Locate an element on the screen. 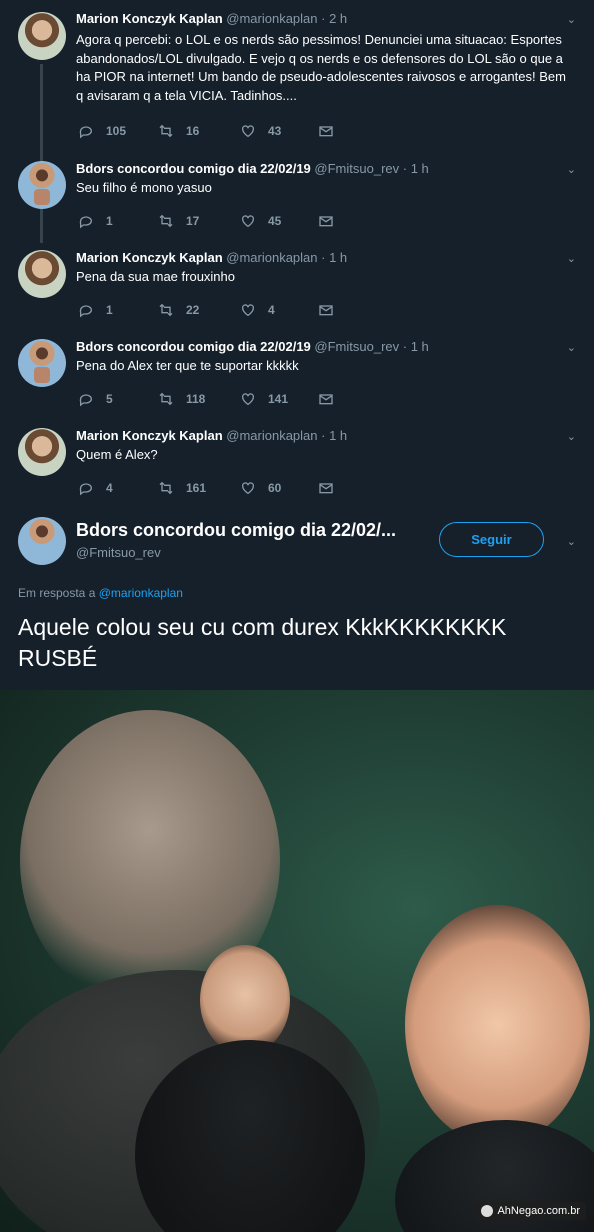 This screenshot has height=1232, width=594. like-count: 141 is located at coordinates (278, 399).